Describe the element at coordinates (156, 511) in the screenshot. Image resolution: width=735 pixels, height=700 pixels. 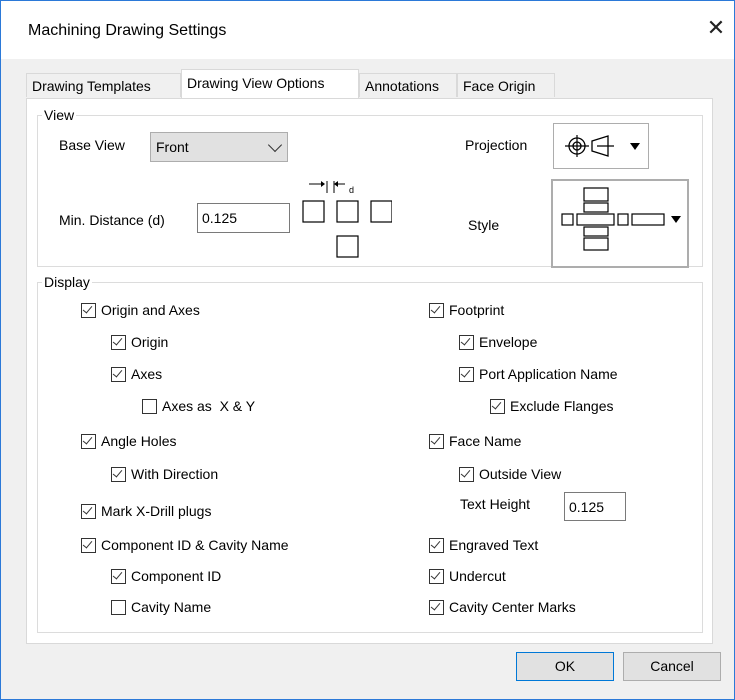
I see `mark-xdrill-label: Mark X-Drill plugs` at that location.